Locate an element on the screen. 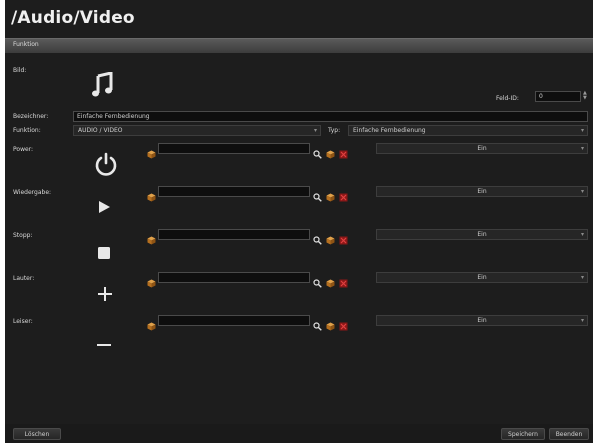 This screenshot has width=598, height=443. save-button: Speichern is located at coordinates (523, 434).